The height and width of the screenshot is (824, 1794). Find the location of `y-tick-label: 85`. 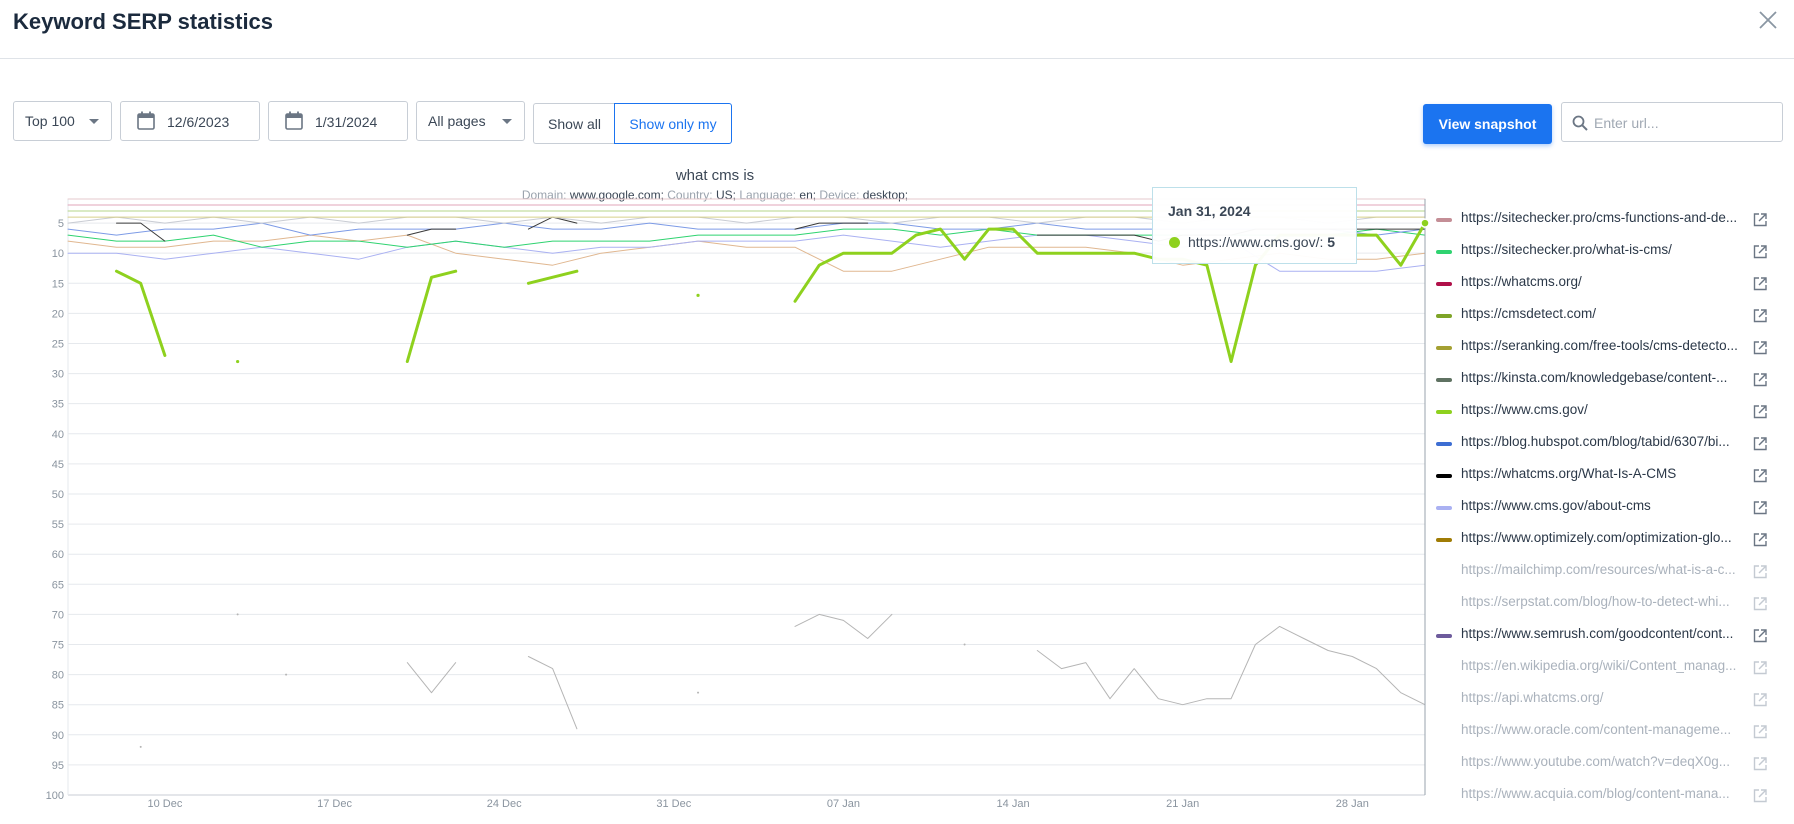

y-tick-label: 85 is located at coordinates (58, 706).